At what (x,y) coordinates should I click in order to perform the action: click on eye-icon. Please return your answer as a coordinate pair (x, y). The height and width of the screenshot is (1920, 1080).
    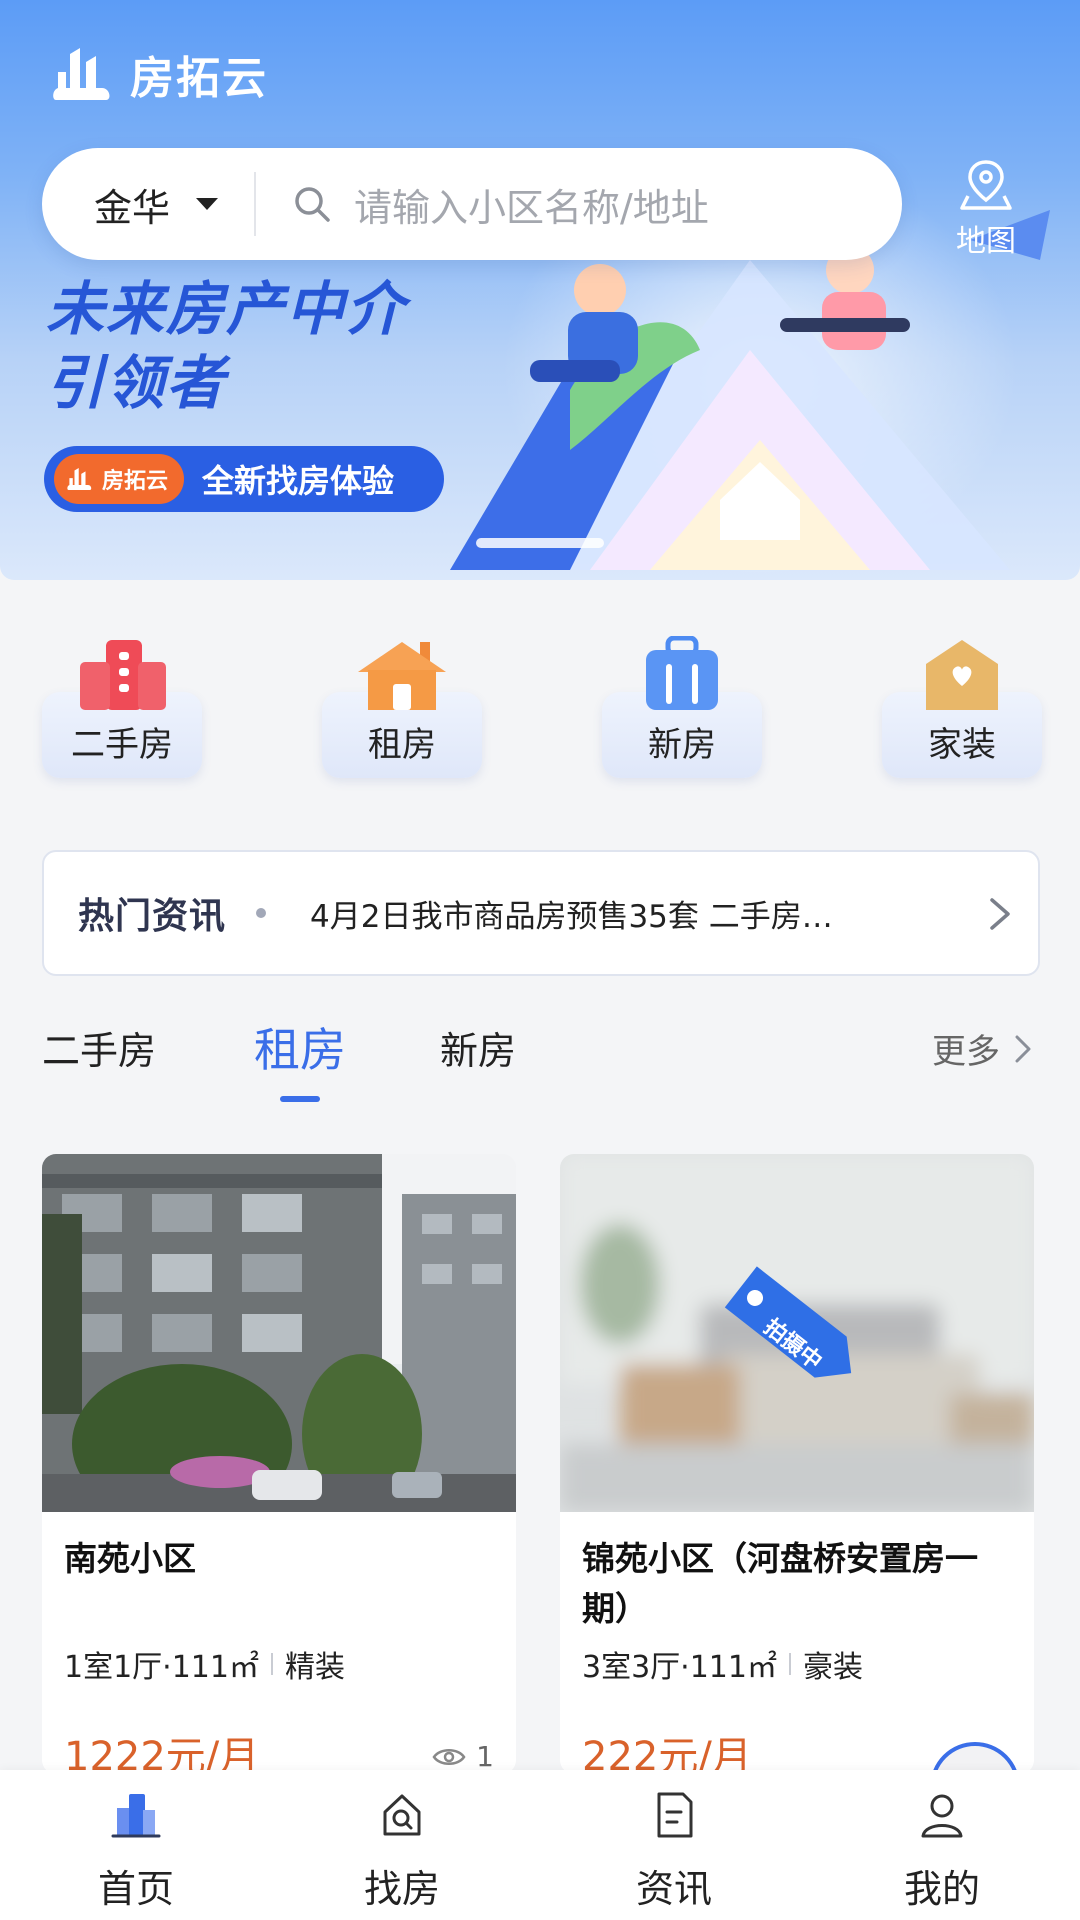
    Looking at the image, I should click on (449, 1756).